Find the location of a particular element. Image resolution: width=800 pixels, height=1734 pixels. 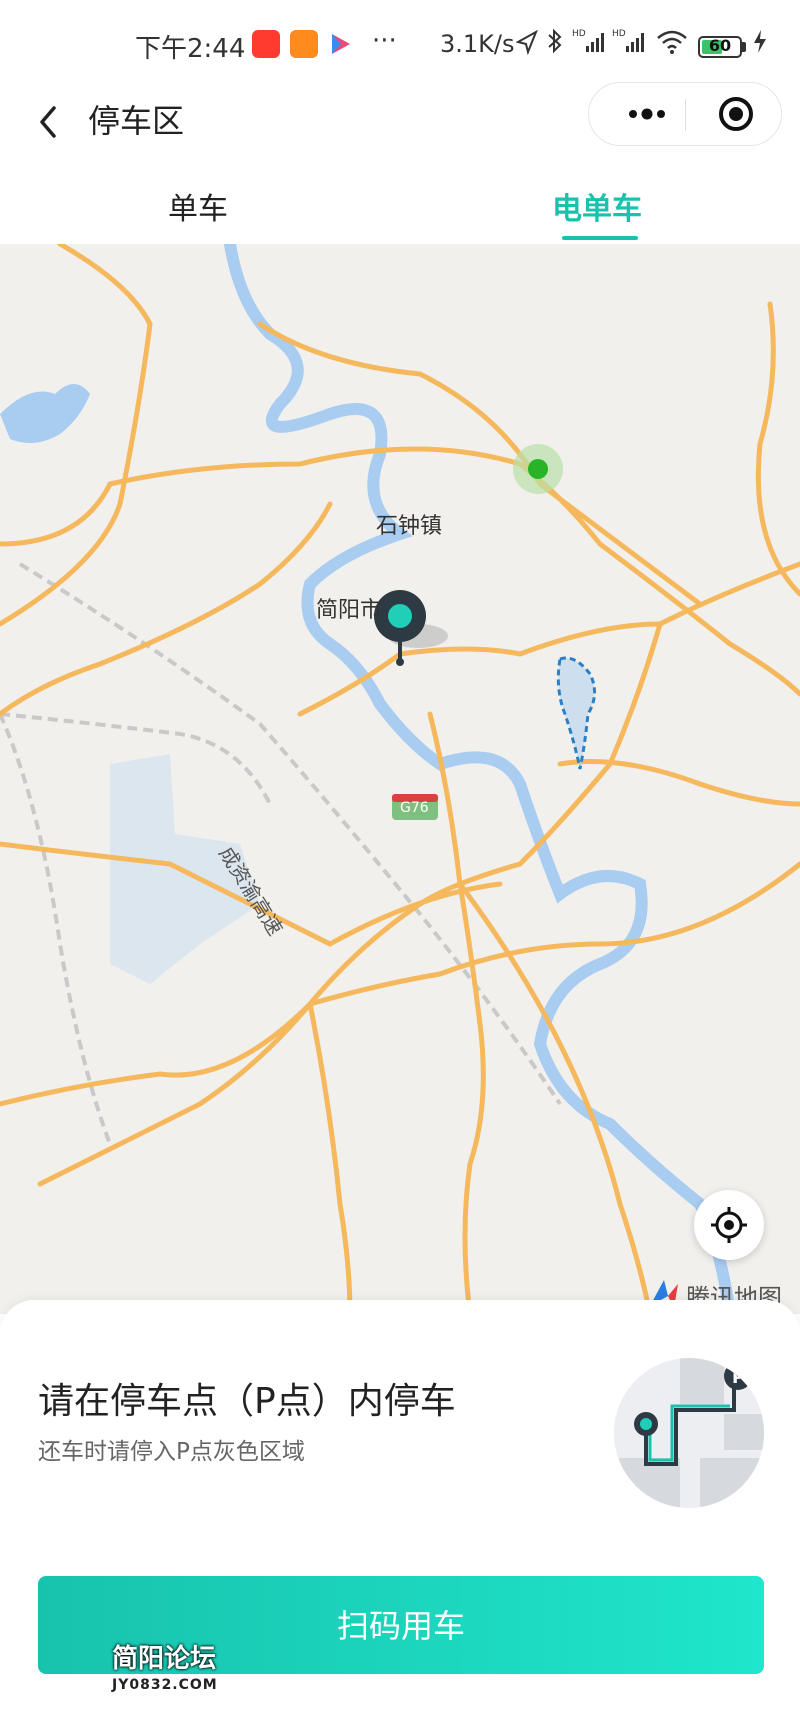

map-label-highway: G76 is located at coordinates (414, 808).